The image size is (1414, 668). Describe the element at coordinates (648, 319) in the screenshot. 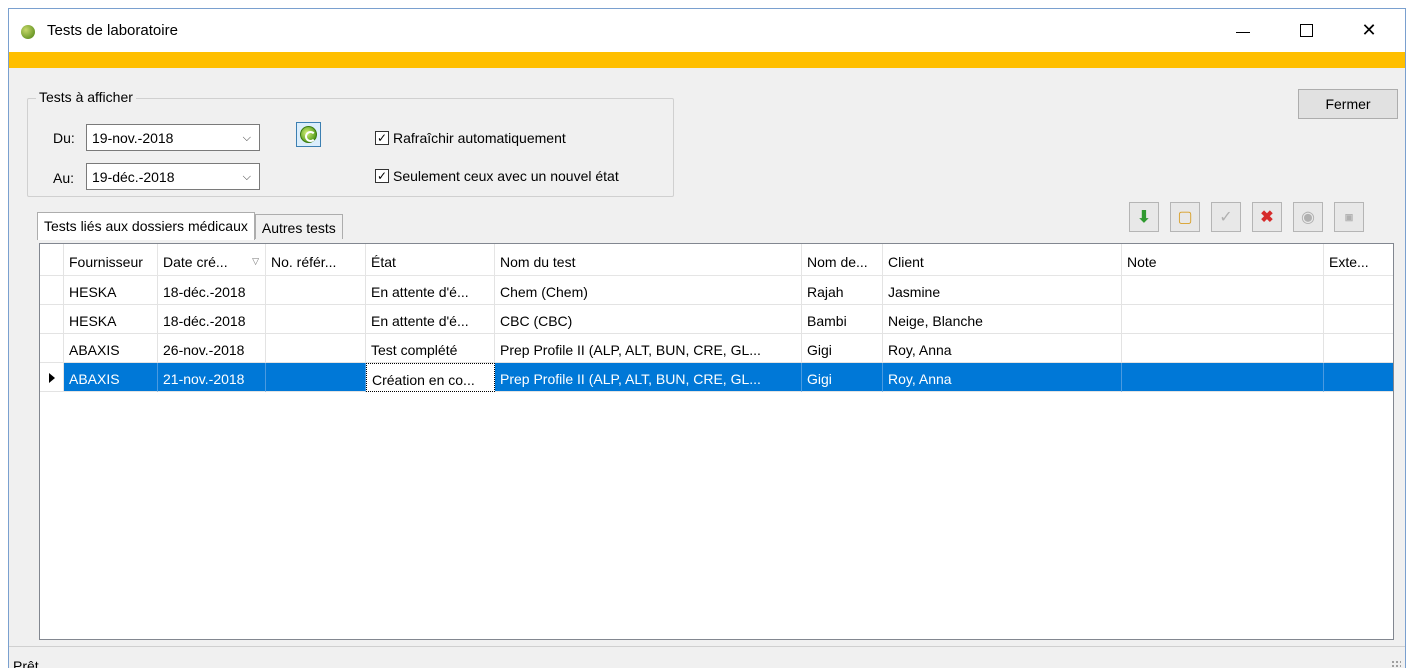

I see `cell-test-name: CBC (CBC)` at that location.